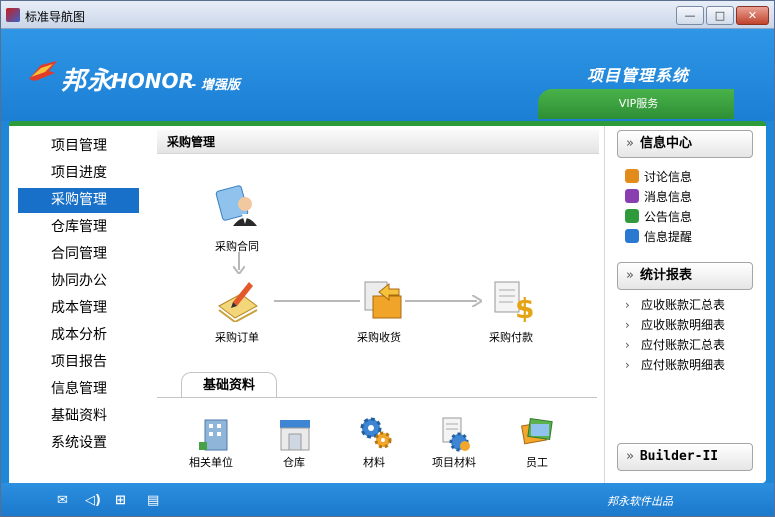 The width and height of the screenshot is (775, 517). Describe the element at coordinates (455, 434) in the screenshot. I see `project-material-icon` at that location.